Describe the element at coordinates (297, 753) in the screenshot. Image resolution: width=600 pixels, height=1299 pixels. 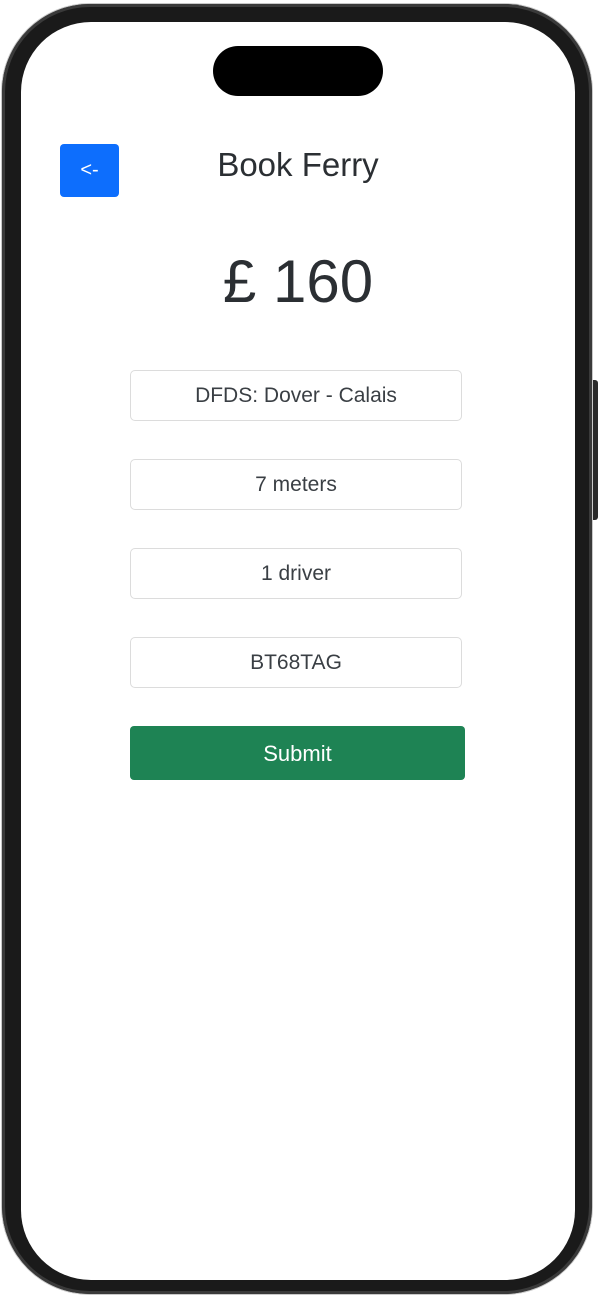
I see `submit-button: Submit` at that location.